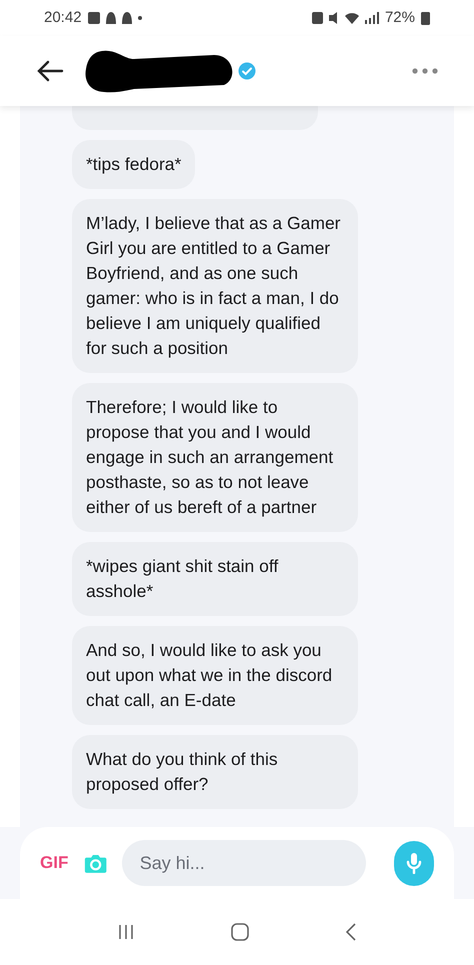 The image size is (474, 965). I want to click on status-time: 20:42, so click(63, 18).